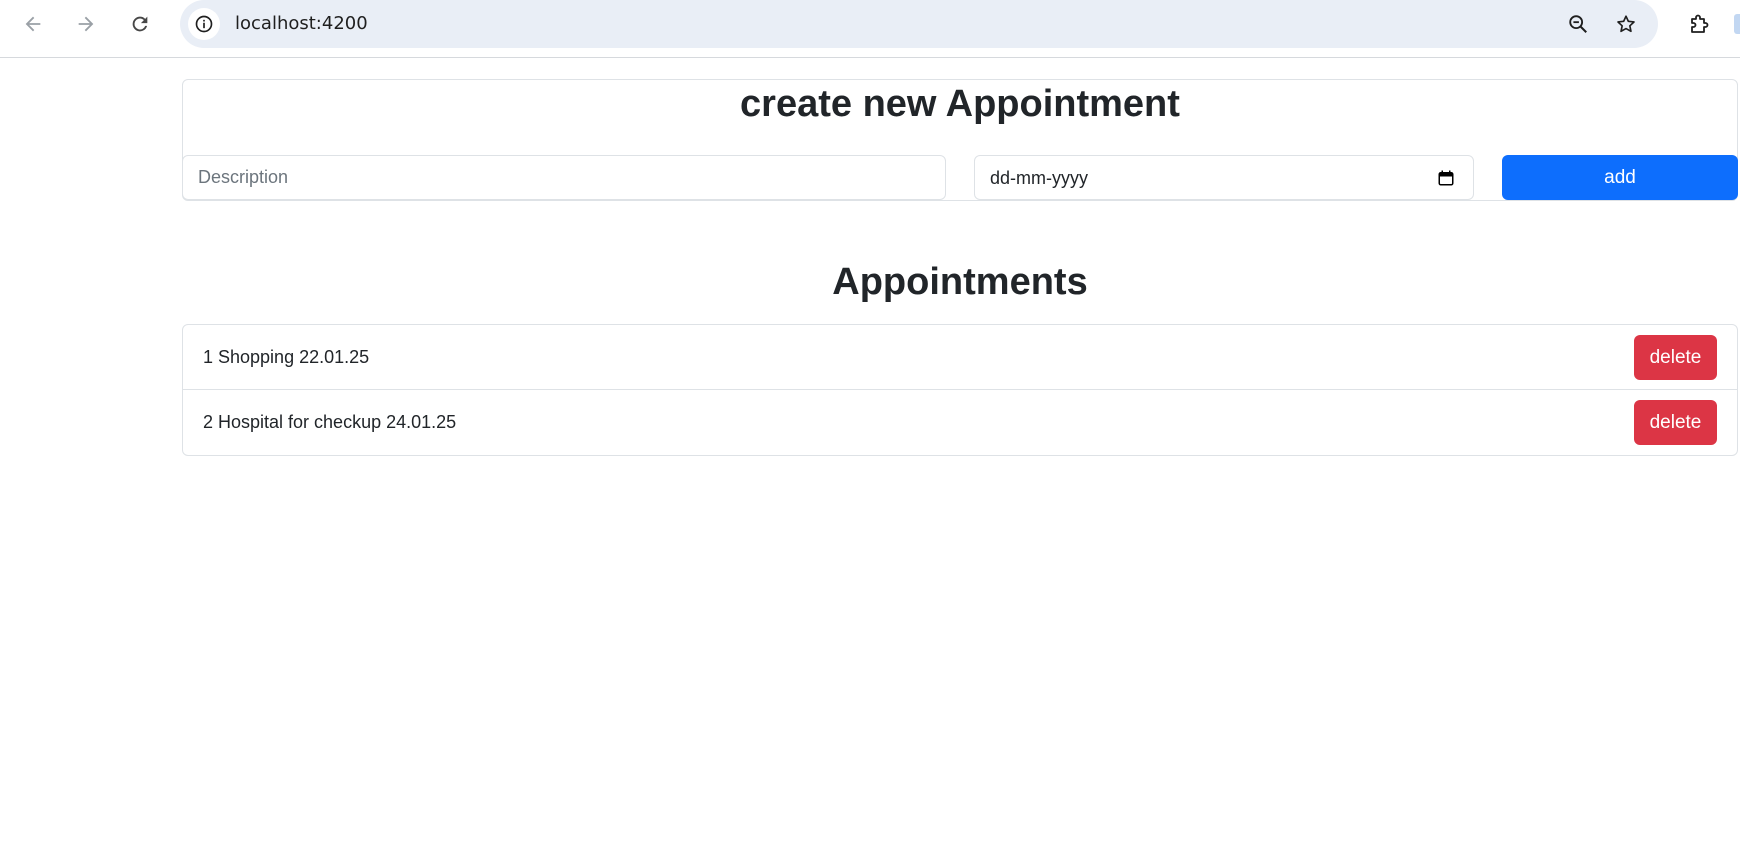 The height and width of the screenshot is (860, 1740). What do you see at coordinates (1737, 24) in the screenshot?
I see `profile-avatar` at bounding box center [1737, 24].